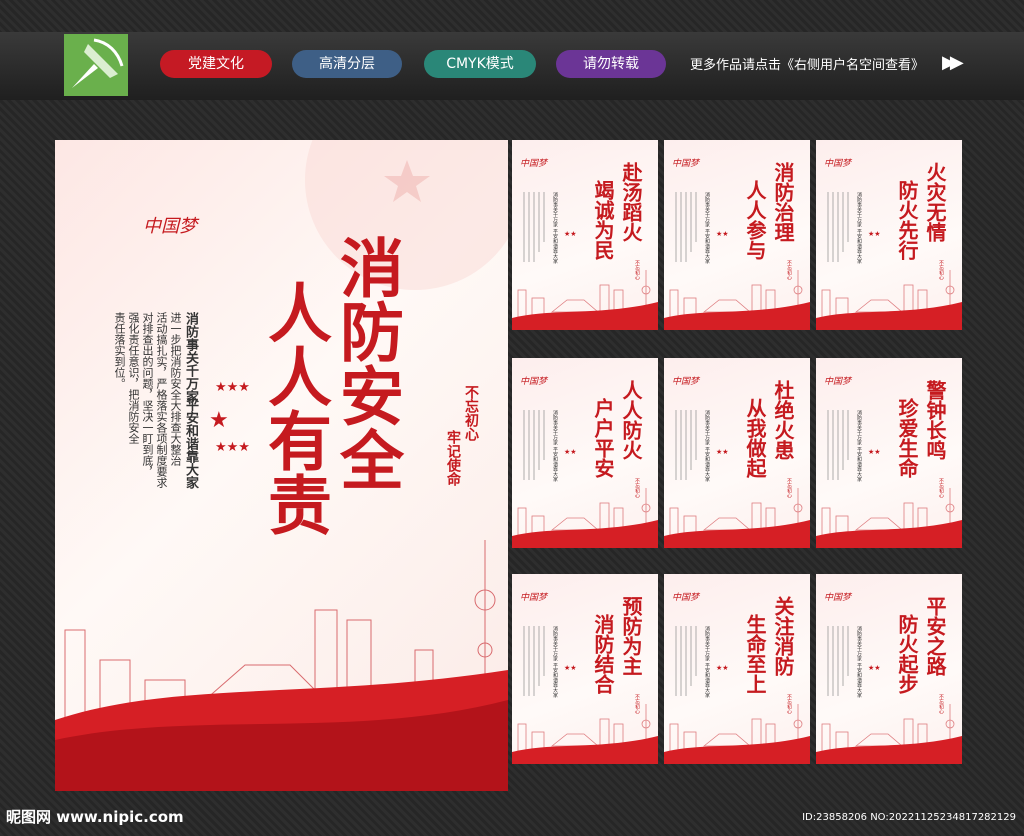 This screenshot has height=836, width=1024. What do you see at coordinates (755, 220) in the screenshot?
I see `small-poster-title-line2: 人人参与` at bounding box center [755, 220].